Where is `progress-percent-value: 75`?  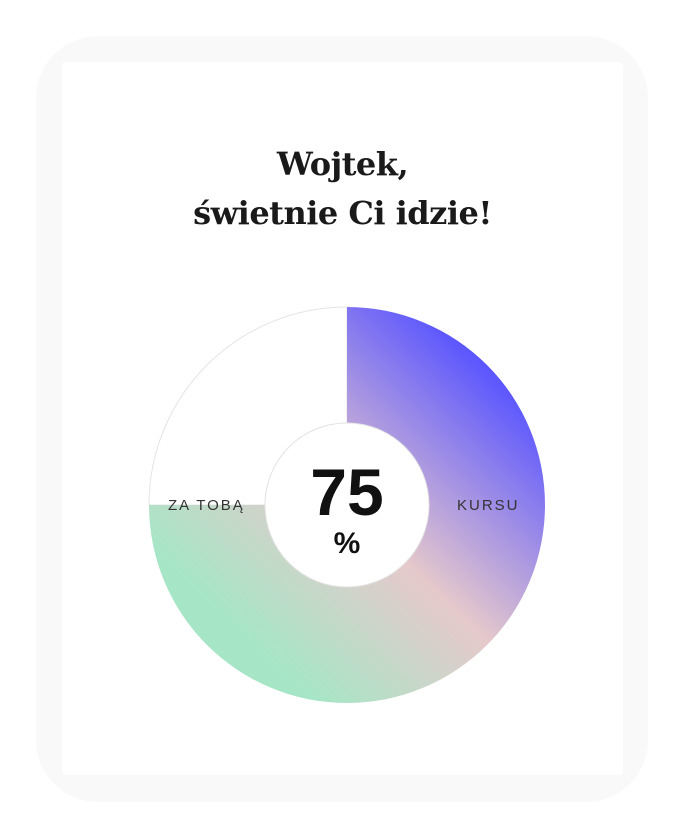
progress-percent-value: 75 is located at coordinates (347, 492).